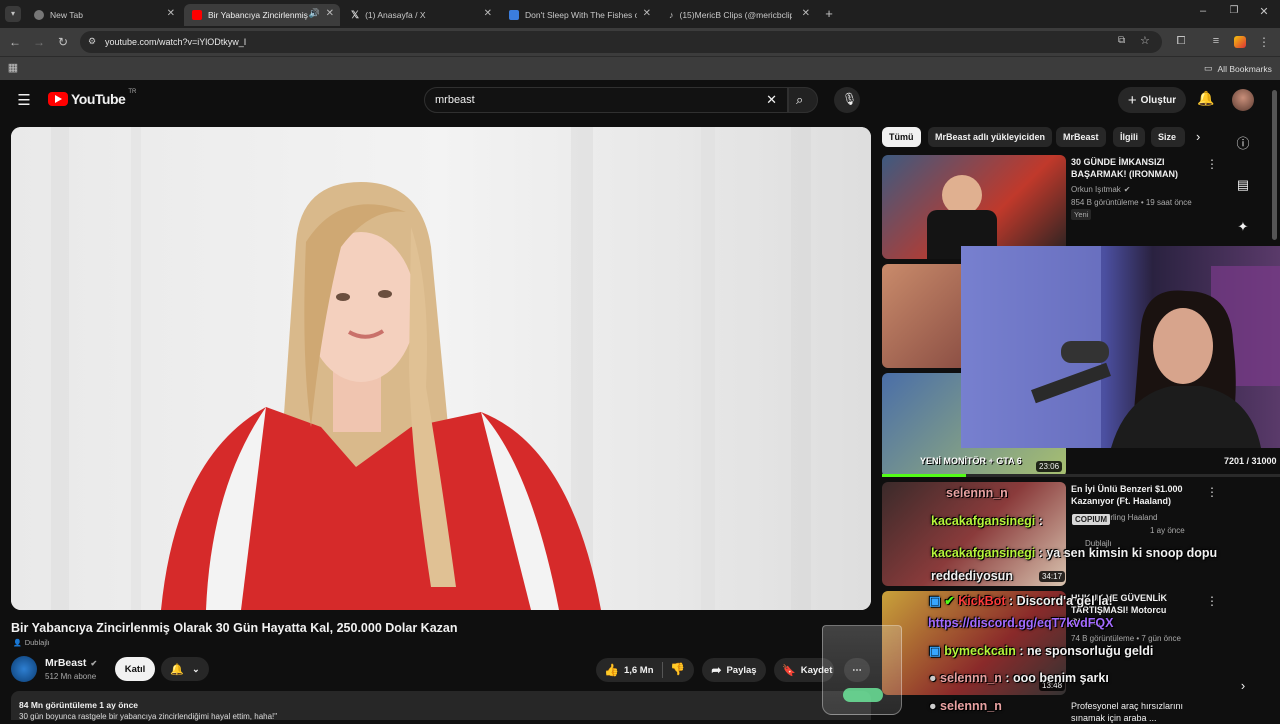 The width and height of the screenshot is (1280, 724). What do you see at coordinates (1049, 466) in the screenshot?
I see `video-duration: 23:06` at bounding box center [1049, 466].